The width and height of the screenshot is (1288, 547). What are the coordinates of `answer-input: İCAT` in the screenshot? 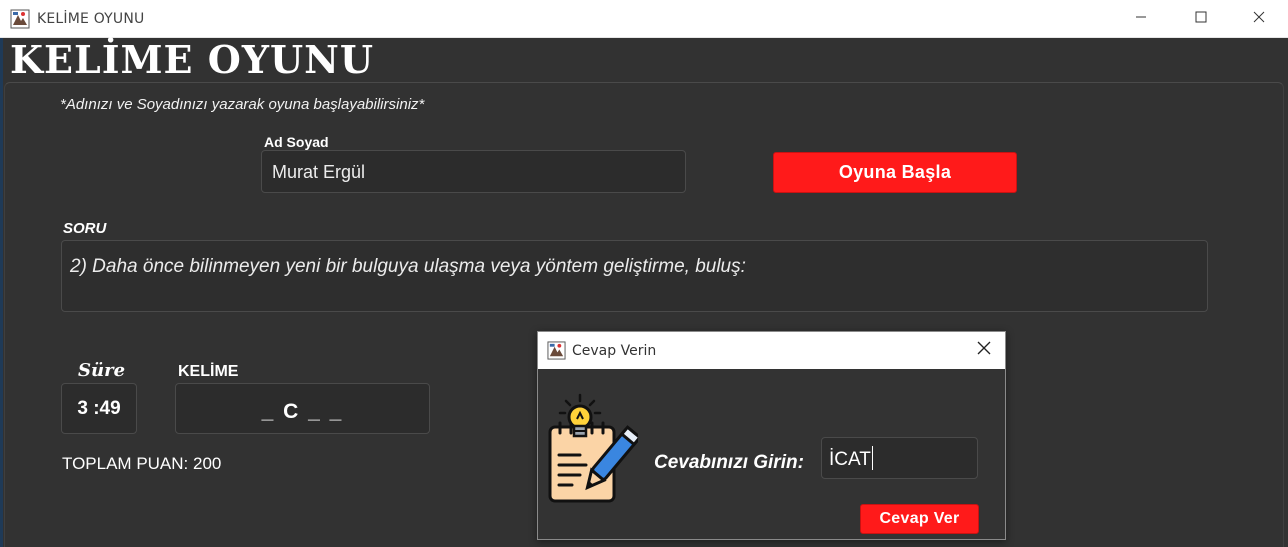 It's located at (899, 458).